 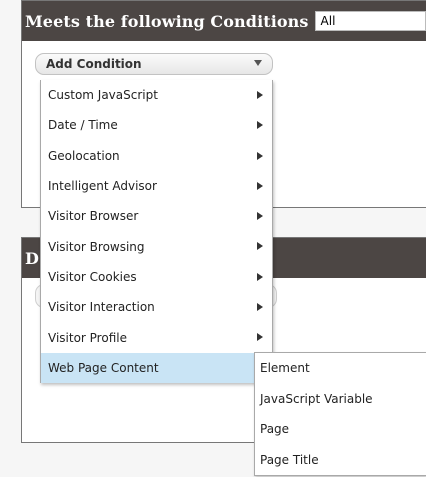 I want to click on menu-item-web-page-content: Web Page Content, so click(x=156, y=367).